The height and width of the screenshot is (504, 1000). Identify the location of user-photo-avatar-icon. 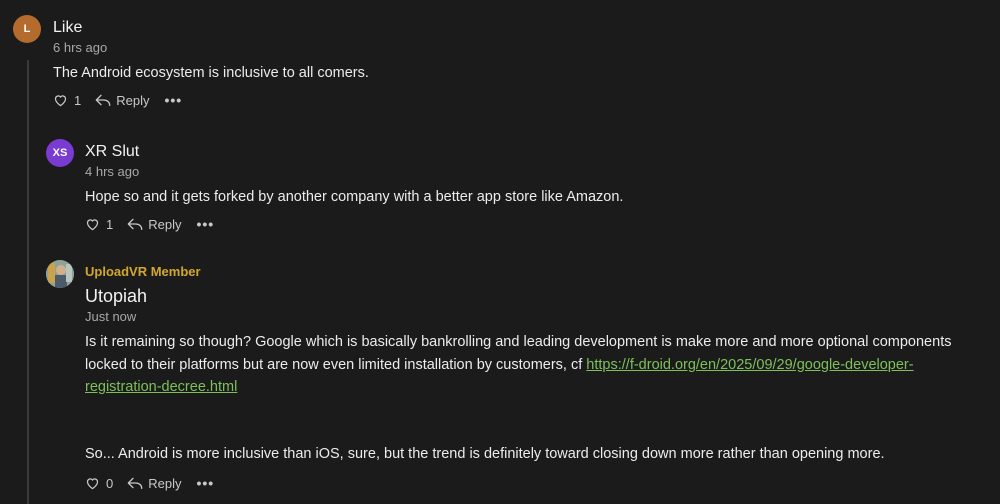
(60, 274).